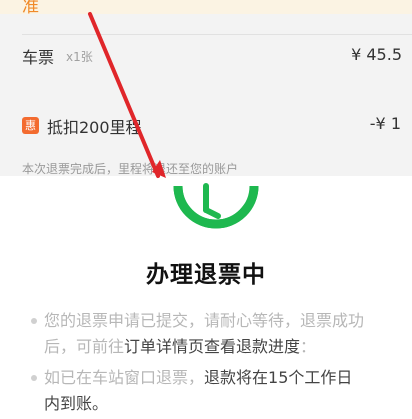 This screenshot has width=412, height=419. What do you see at coordinates (124, 377) in the screenshot?
I see `status-line-3-pre: 如已在车站窗口退票，` at bounding box center [124, 377].